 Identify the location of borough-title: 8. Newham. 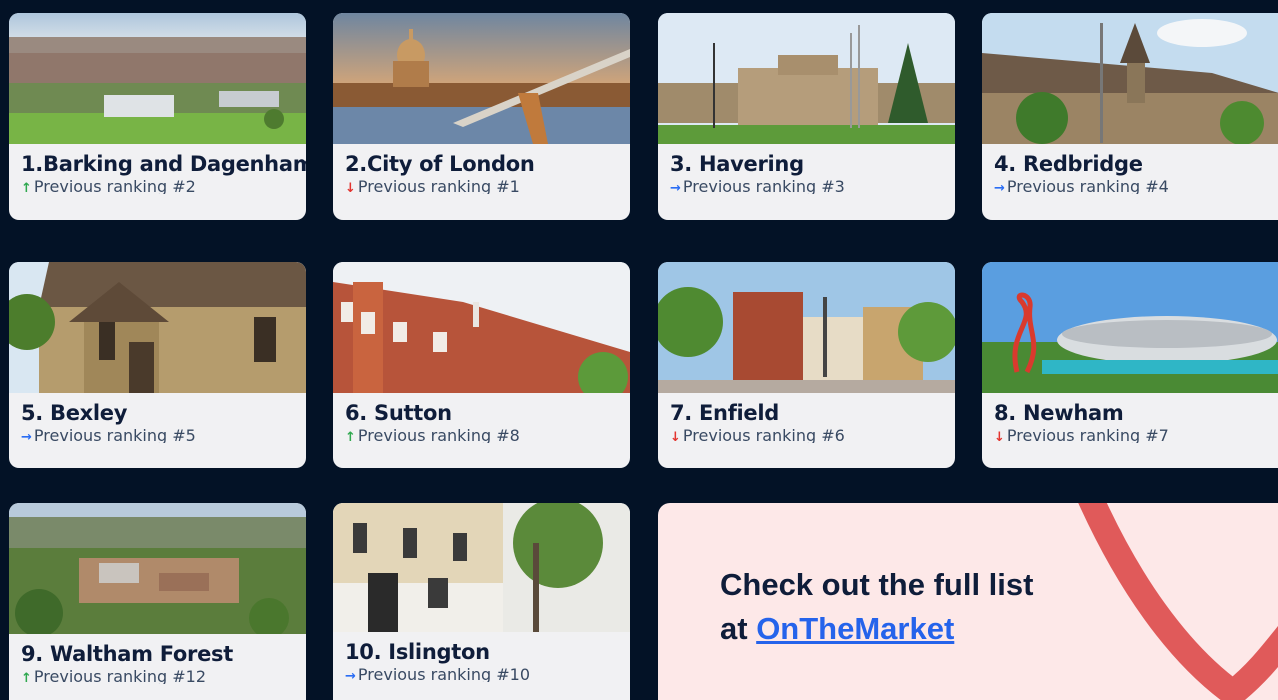
(1059, 413).